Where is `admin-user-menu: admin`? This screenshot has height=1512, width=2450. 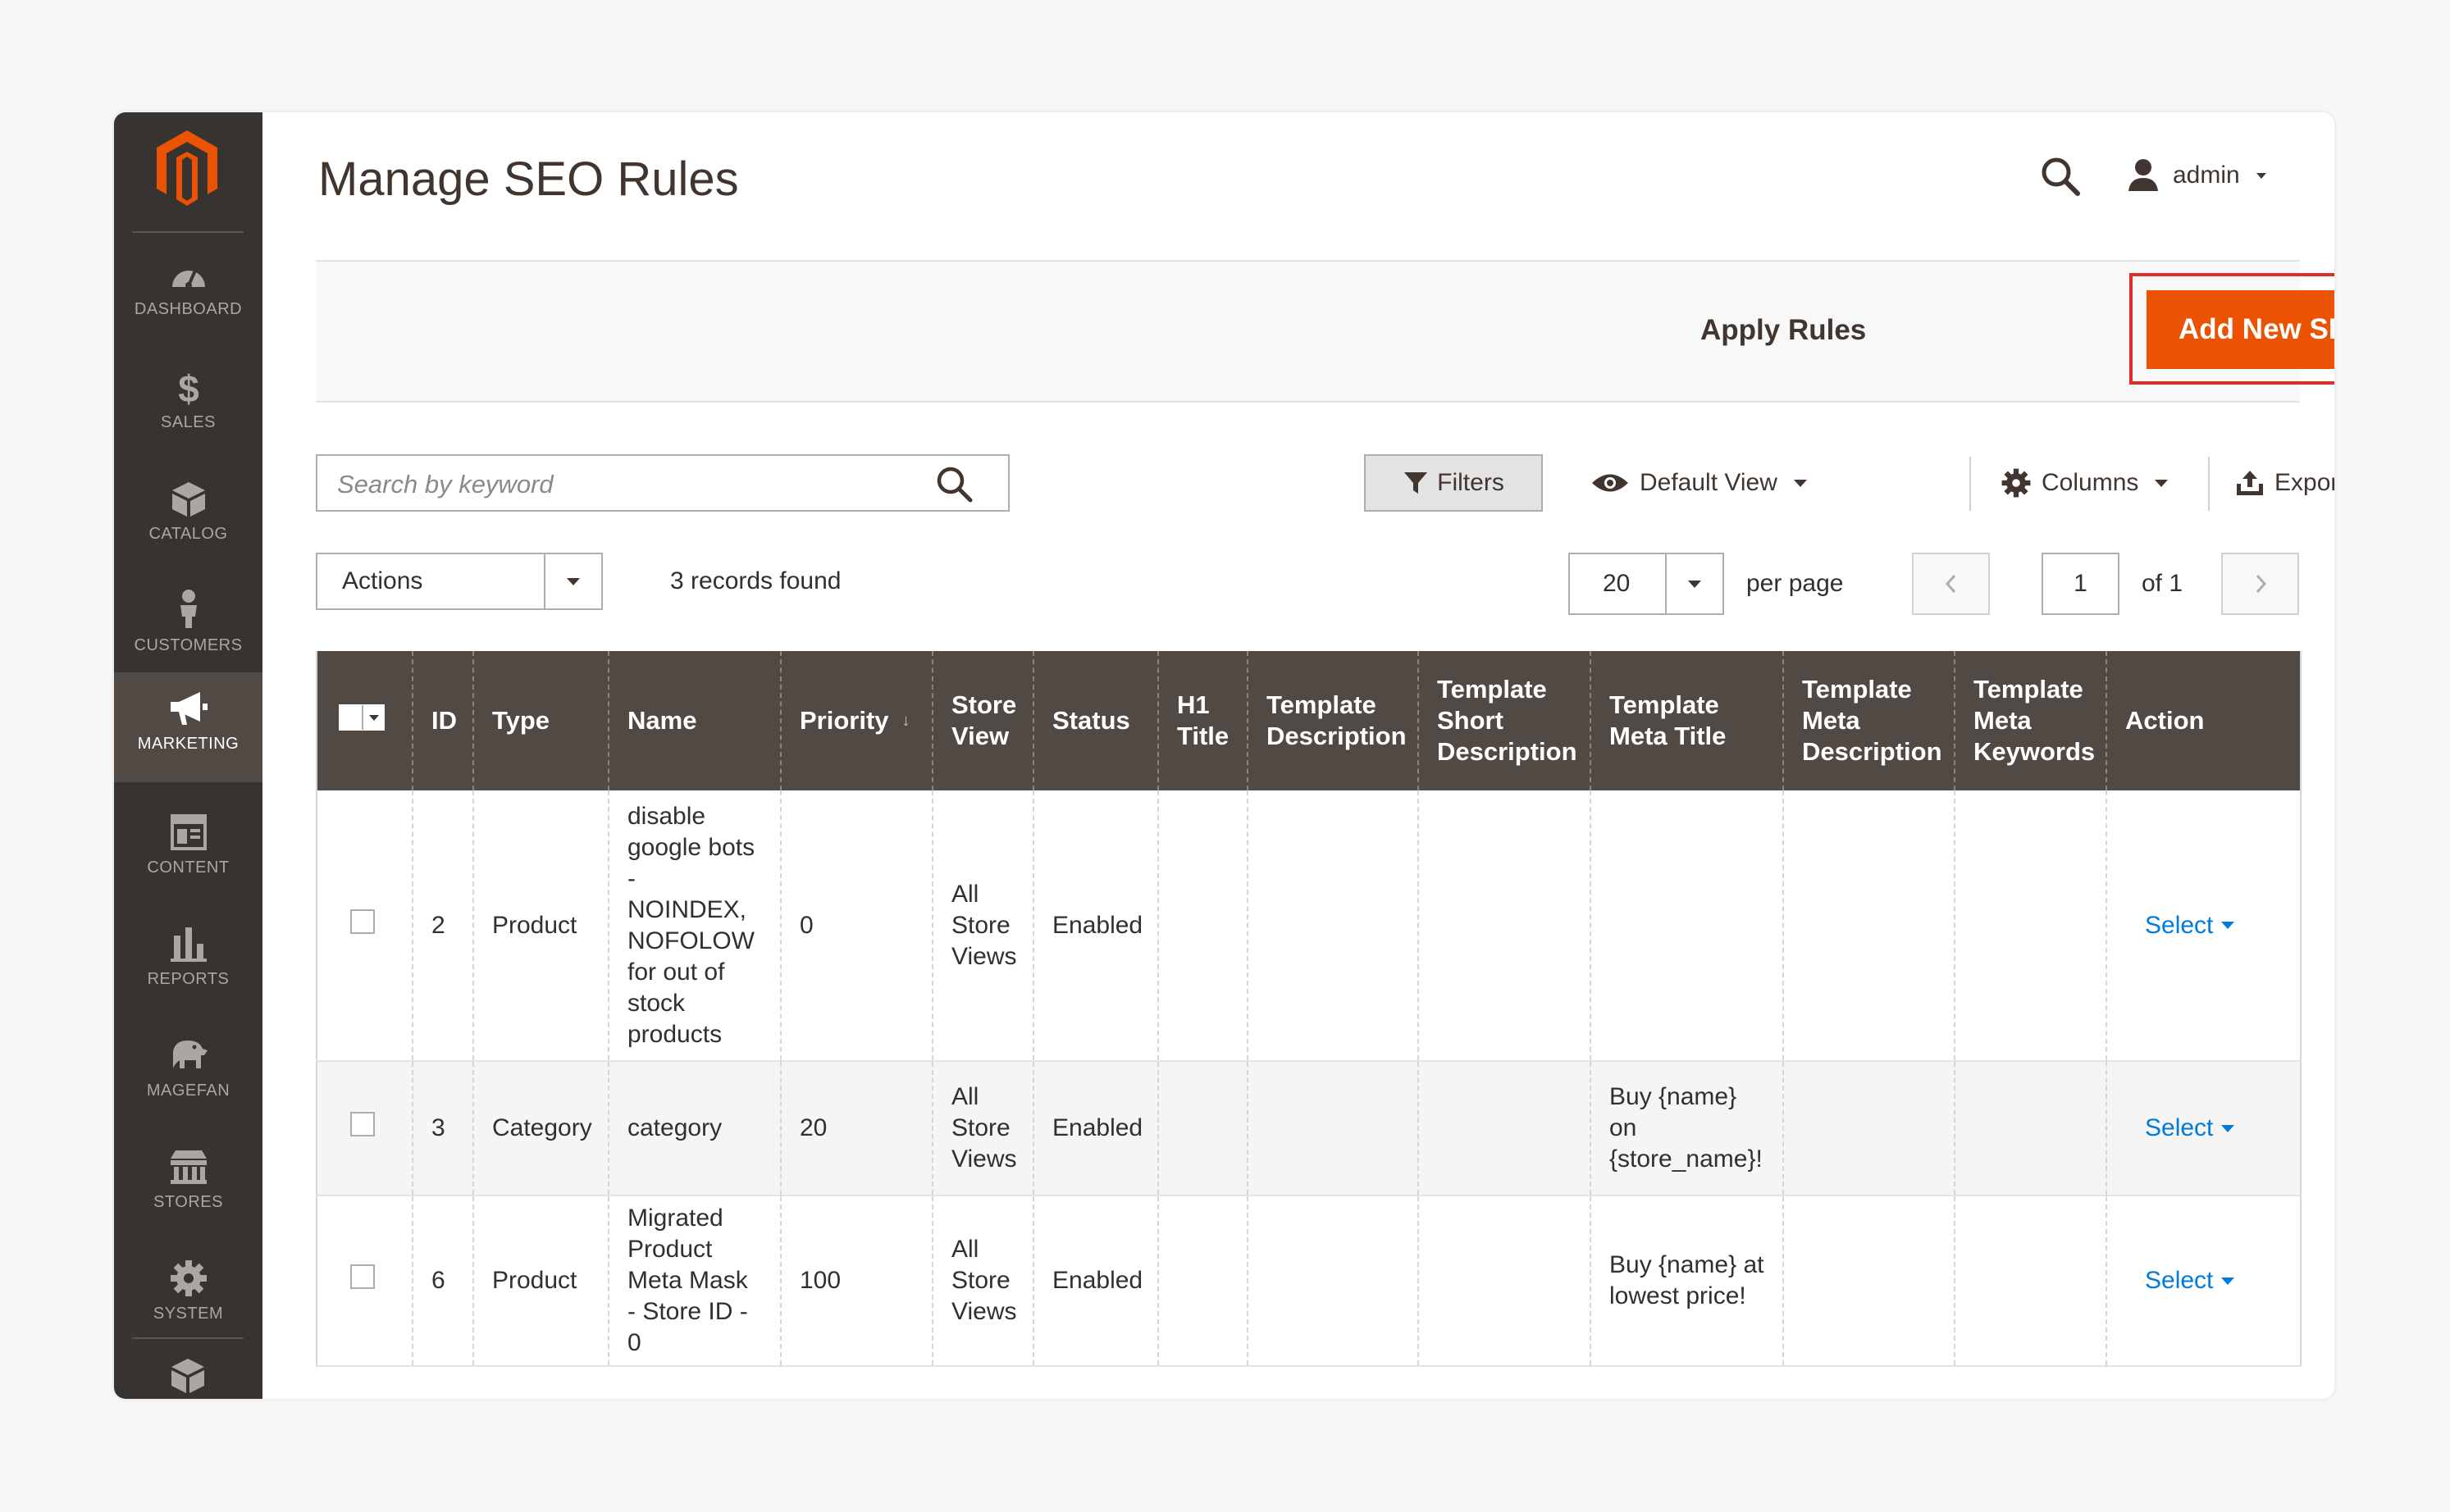
admin-user-menu: admin is located at coordinates (2196, 175).